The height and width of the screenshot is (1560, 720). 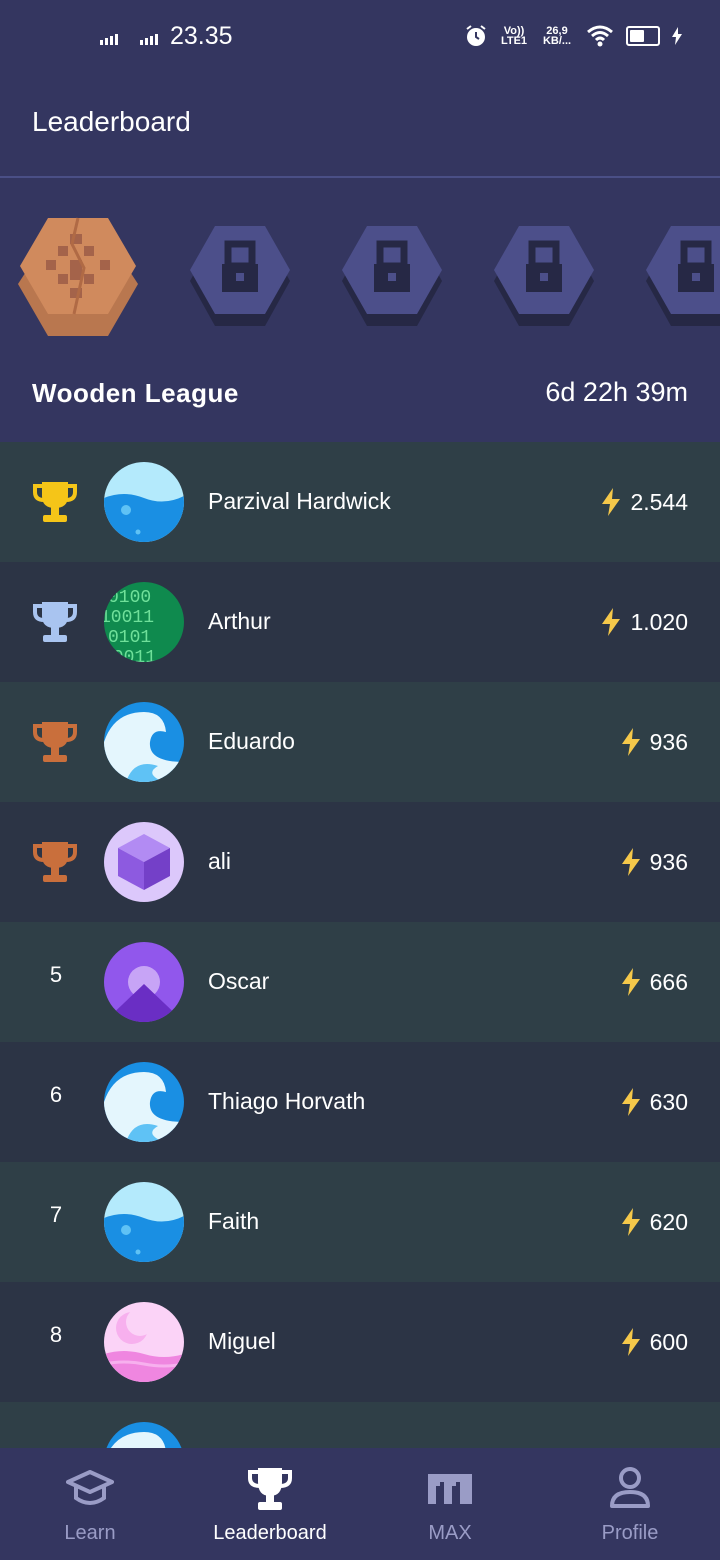 I want to click on volte-icon: Vo)) LTE1, so click(x=514, y=36).